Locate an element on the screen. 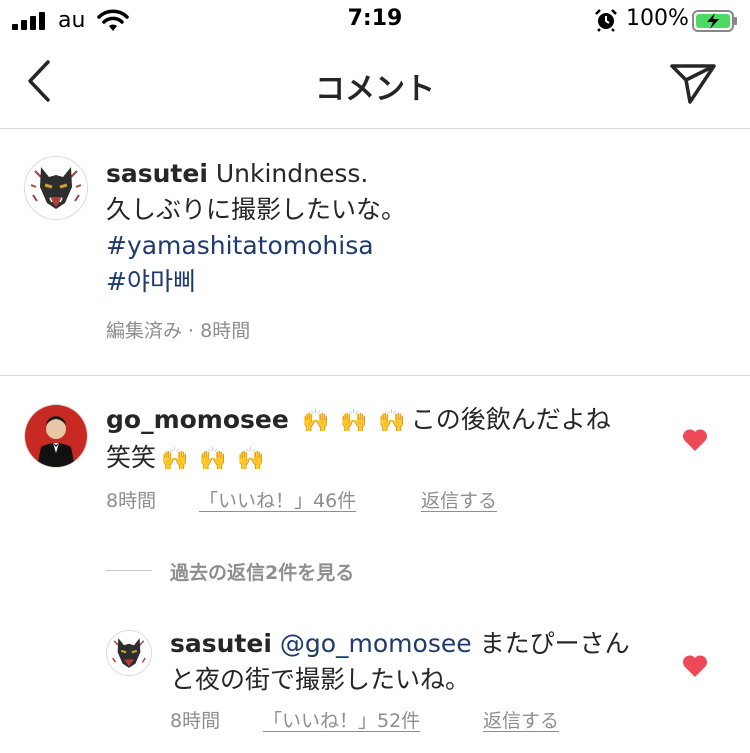 This screenshot has width=750, height=753. alarm-icon is located at coordinates (606, 20).